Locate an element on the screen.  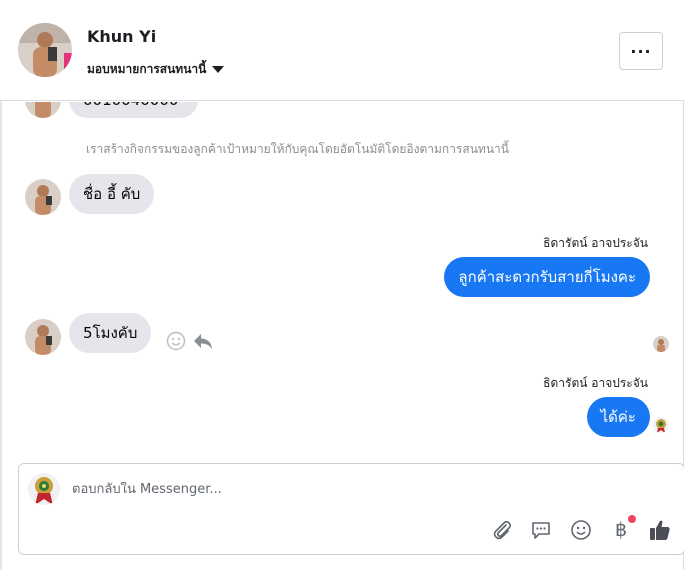
attachment-icon is located at coordinates (502, 530).